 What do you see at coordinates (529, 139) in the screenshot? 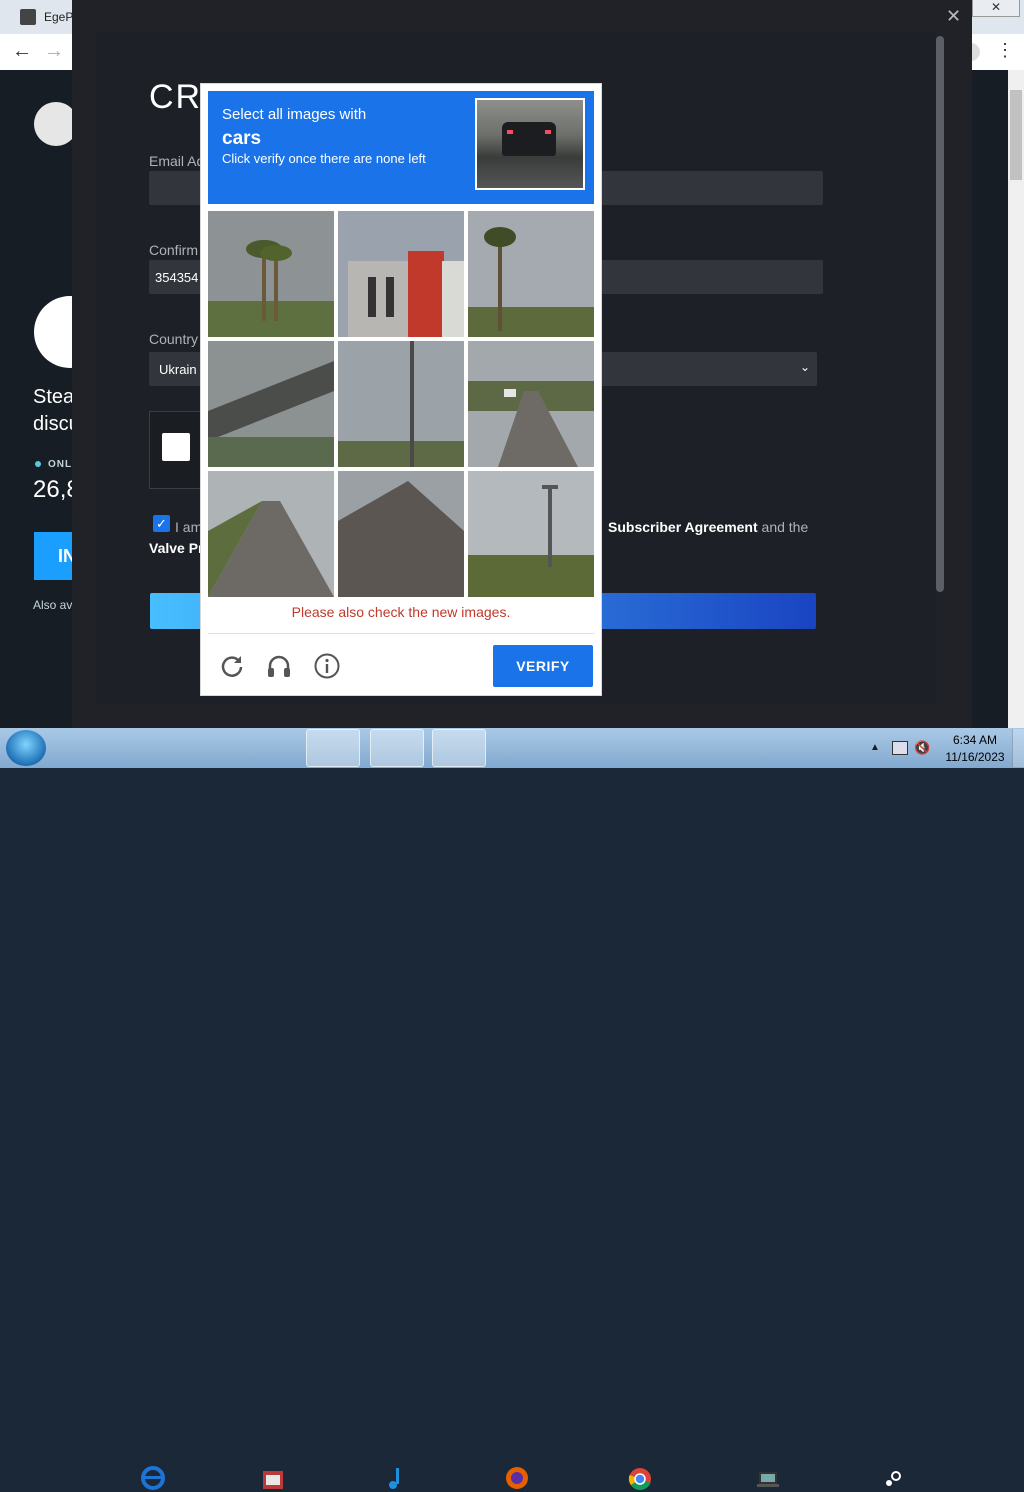
I see `example-car-shape` at bounding box center [529, 139].